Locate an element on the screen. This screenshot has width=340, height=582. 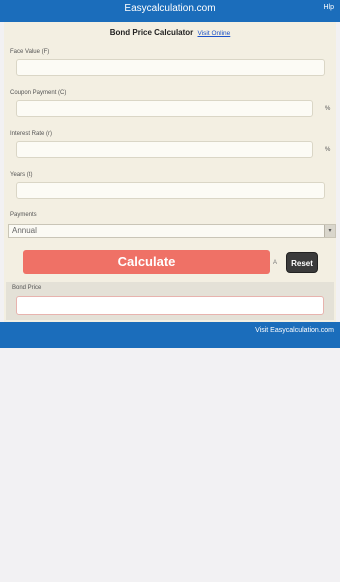
calculator-header: Bond Price Calculator Visit Online is located at coordinates (170, 32).